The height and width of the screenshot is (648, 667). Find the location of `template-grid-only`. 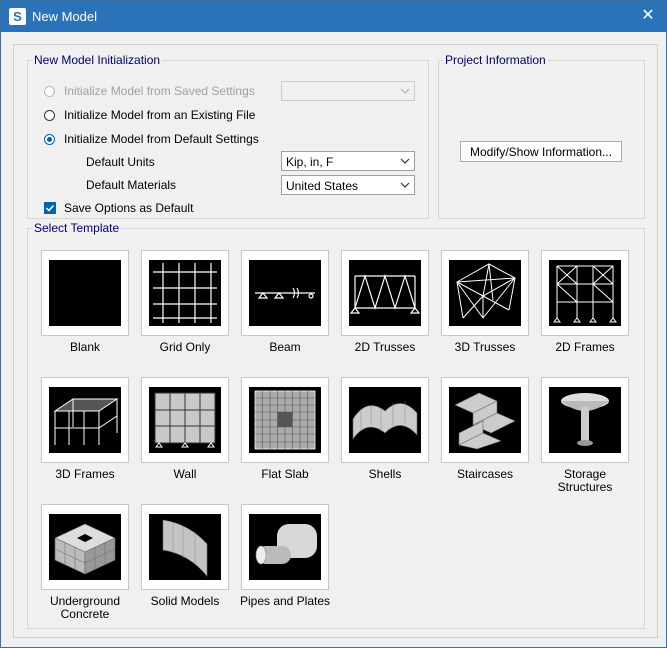

template-grid-only is located at coordinates (185, 293).